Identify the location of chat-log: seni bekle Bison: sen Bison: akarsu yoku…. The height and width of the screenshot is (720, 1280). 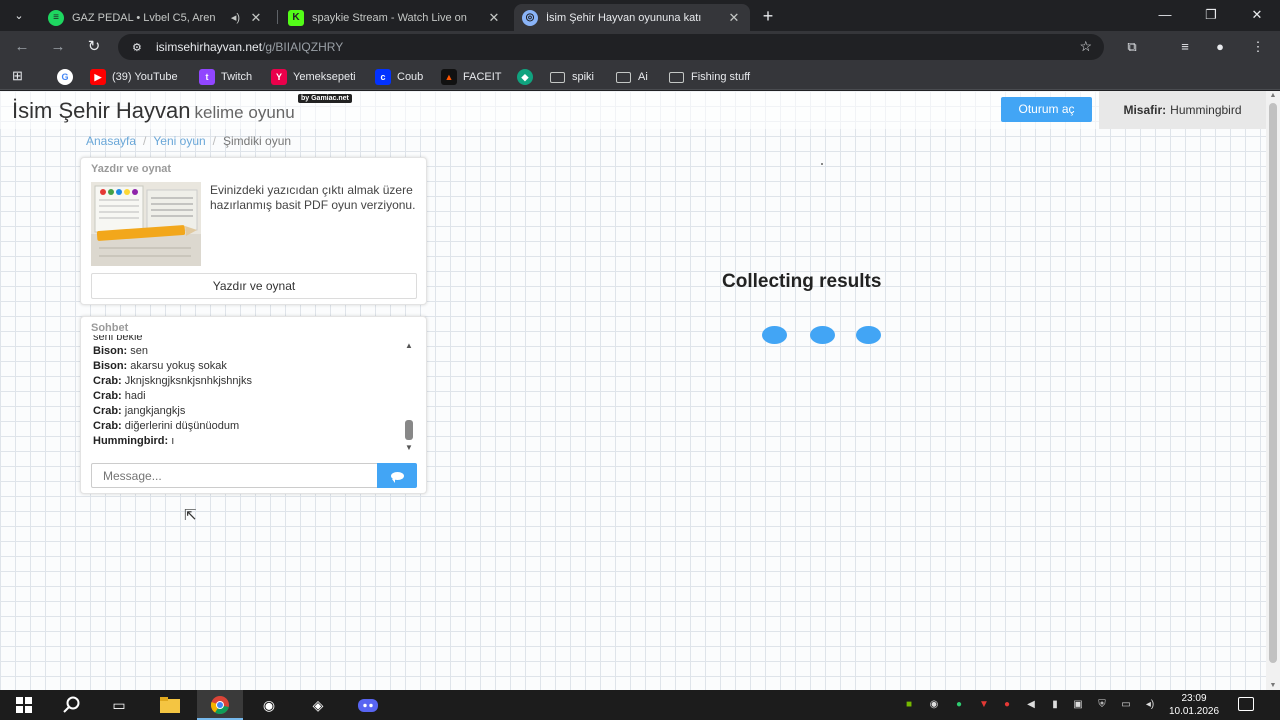
(243, 395).